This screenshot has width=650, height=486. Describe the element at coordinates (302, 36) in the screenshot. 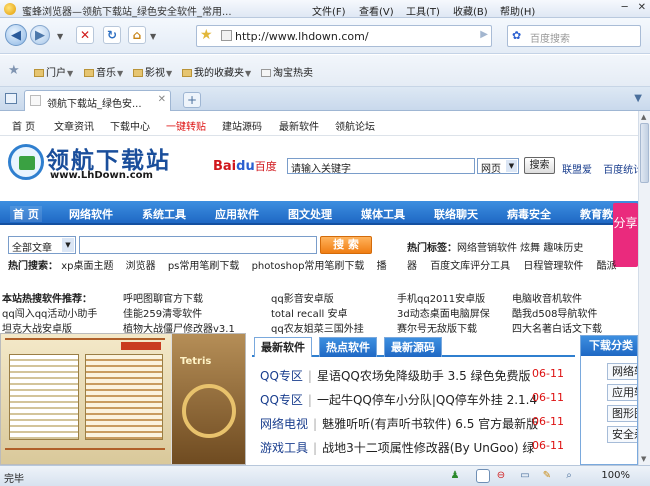

I see `address-input: http://www.lhdown.com/` at that location.